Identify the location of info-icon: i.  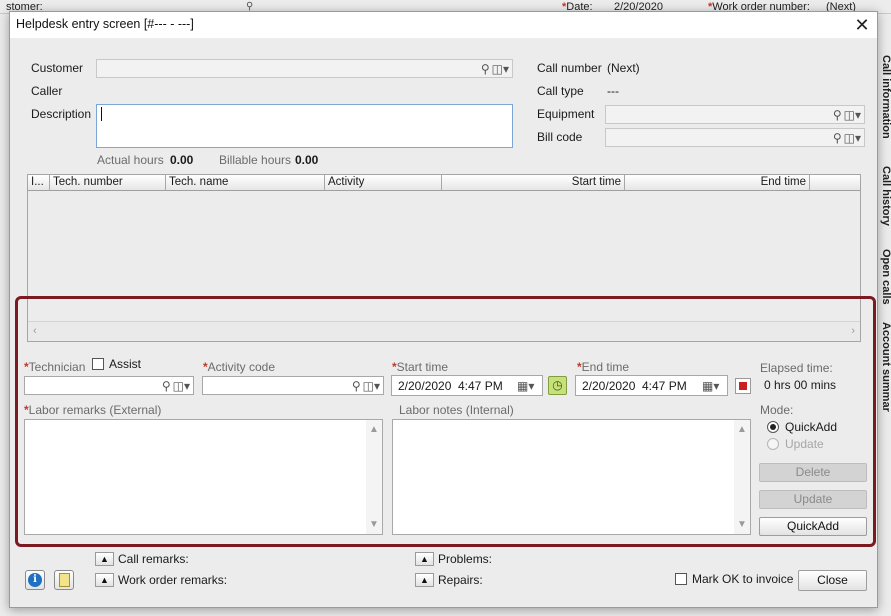
(35, 580).